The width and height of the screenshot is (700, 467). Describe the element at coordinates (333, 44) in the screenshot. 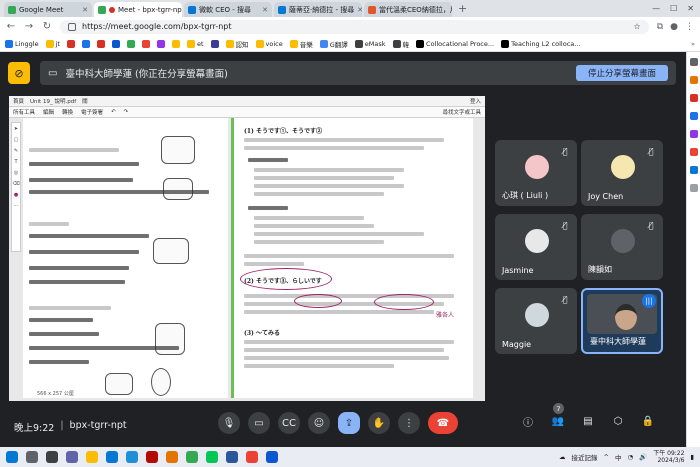

I see `bookmark-item: G翻譯` at that location.